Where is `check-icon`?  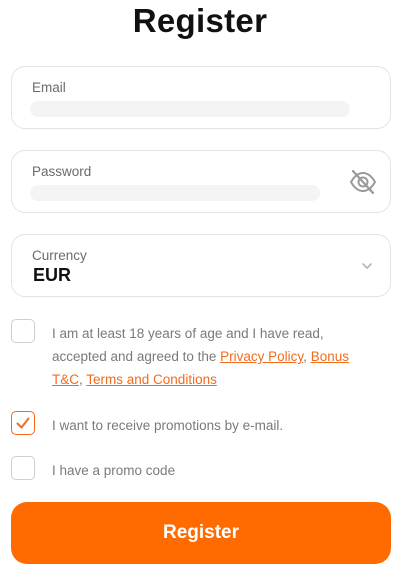
check-icon is located at coordinates (23, 423).